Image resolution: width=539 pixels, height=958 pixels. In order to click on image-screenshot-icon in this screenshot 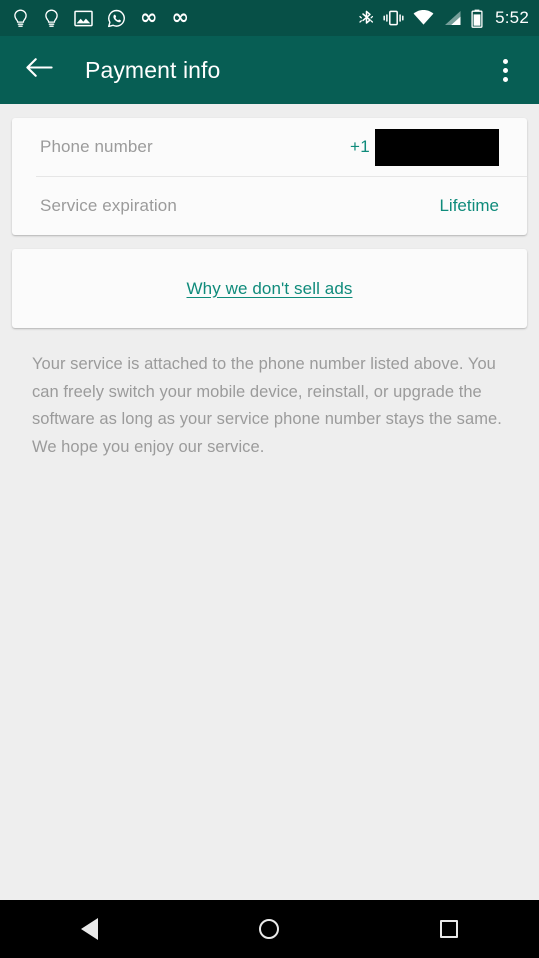, I will do `click(83, 18)`.